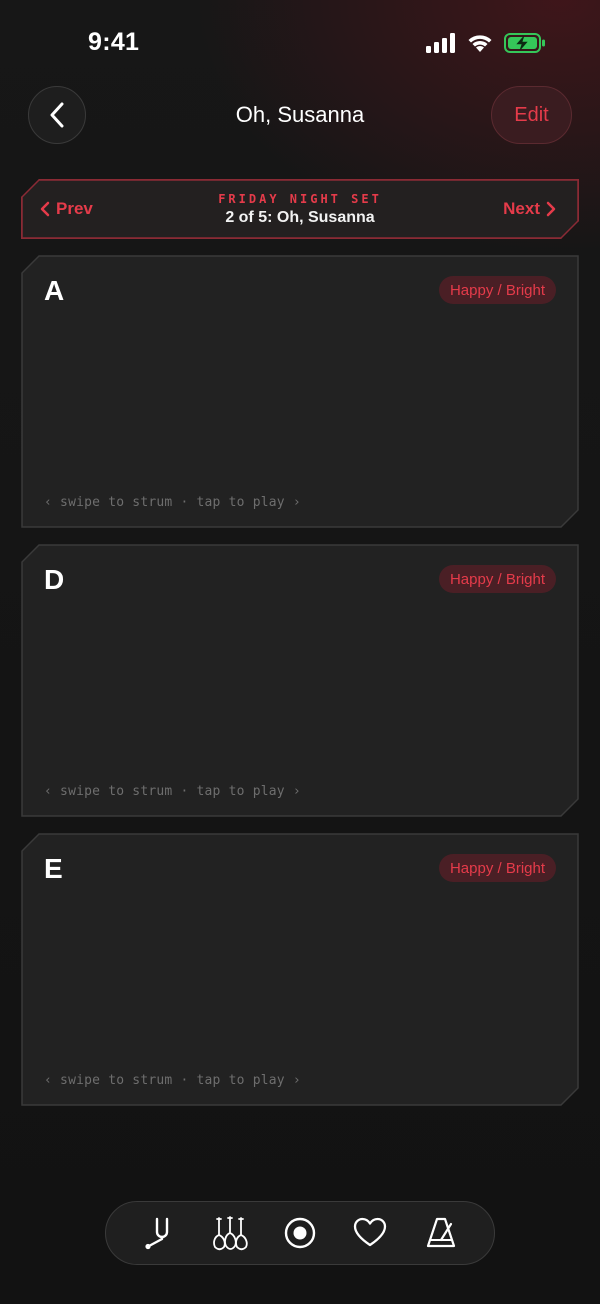  Describe the element at coordinates (524, 43) in the screenshot. I see `battery-icon` at that location.